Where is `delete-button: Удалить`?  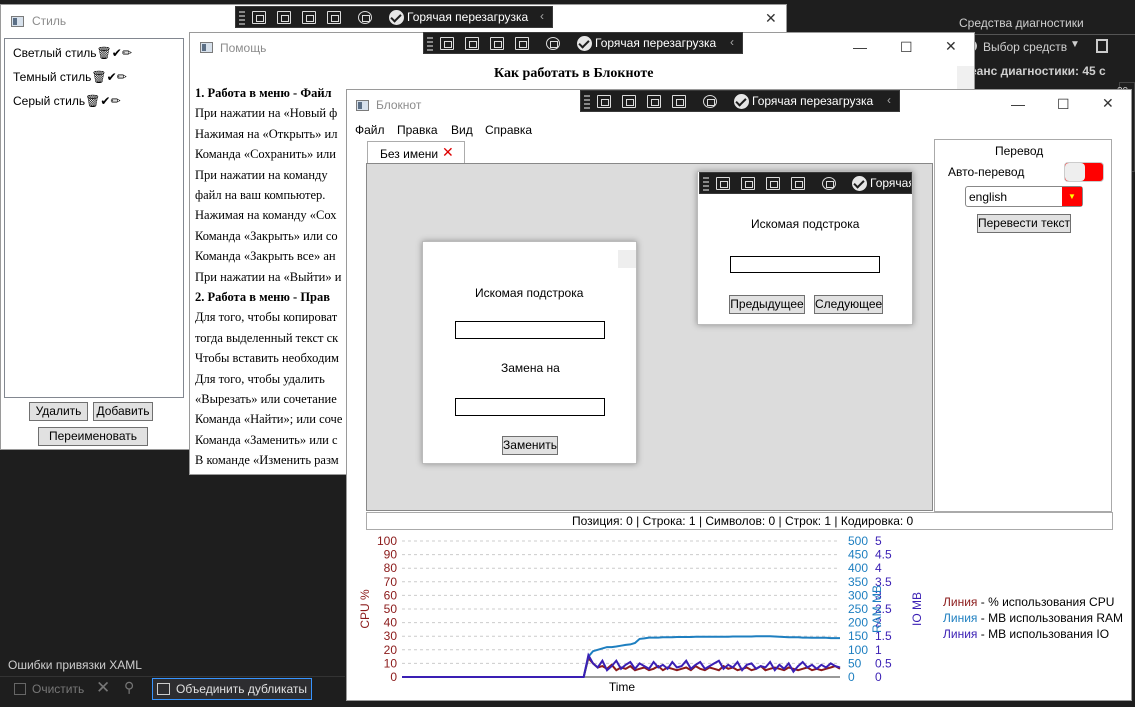
delete-button: Удалить is located at coordinates (58, 411).